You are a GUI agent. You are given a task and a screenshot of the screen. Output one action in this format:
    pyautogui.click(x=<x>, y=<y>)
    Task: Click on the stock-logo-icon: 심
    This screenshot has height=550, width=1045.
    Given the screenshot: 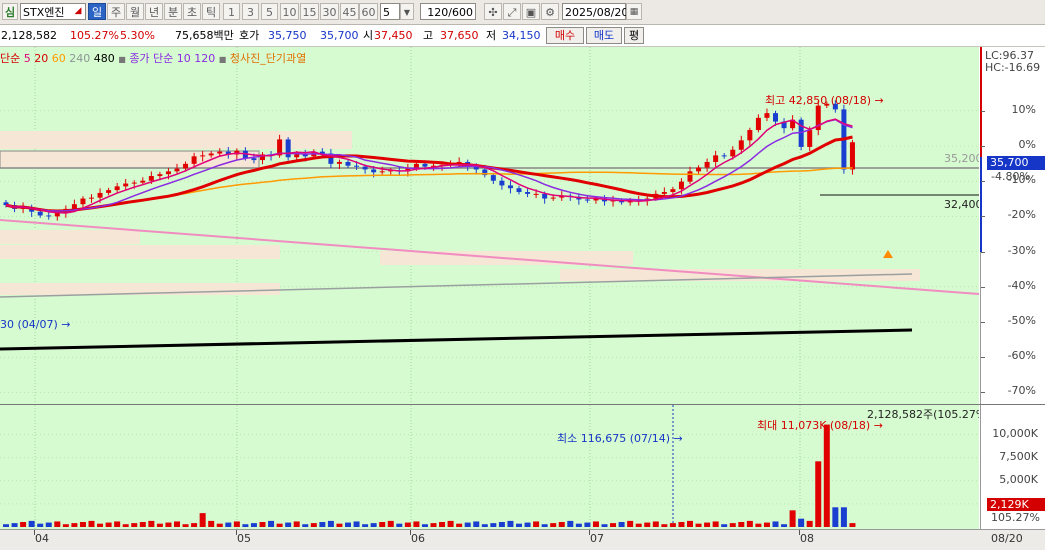 What is the action you would take?
    pyautogui.click(x=10, y=11)
    